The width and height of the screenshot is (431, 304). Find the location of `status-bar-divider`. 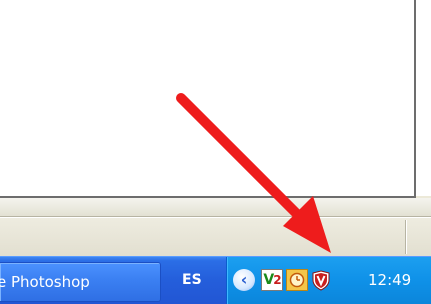

status-bar-divider is located at coordinates (405, 237).